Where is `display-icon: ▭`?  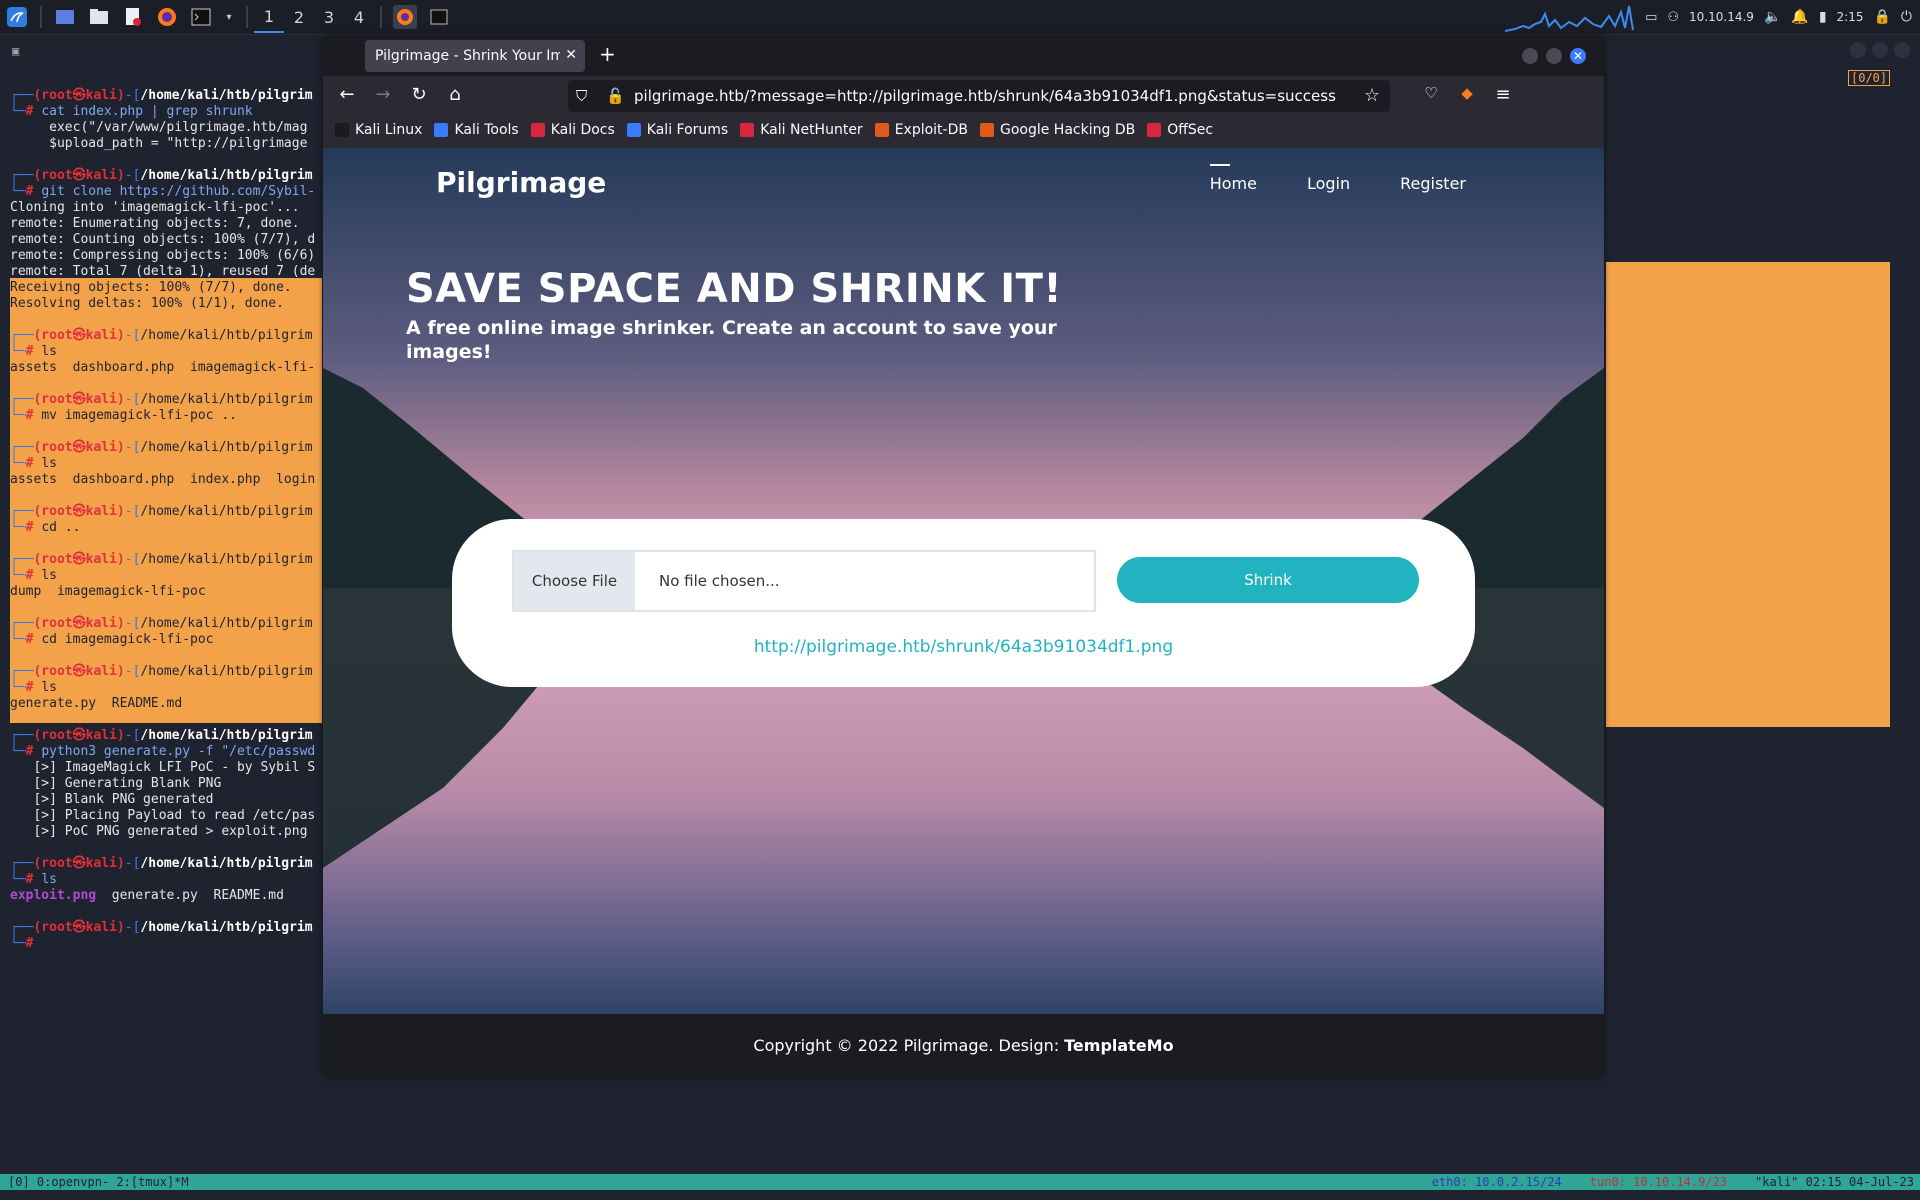
display-icon: ▭ is located at coordinates (1651, 17).